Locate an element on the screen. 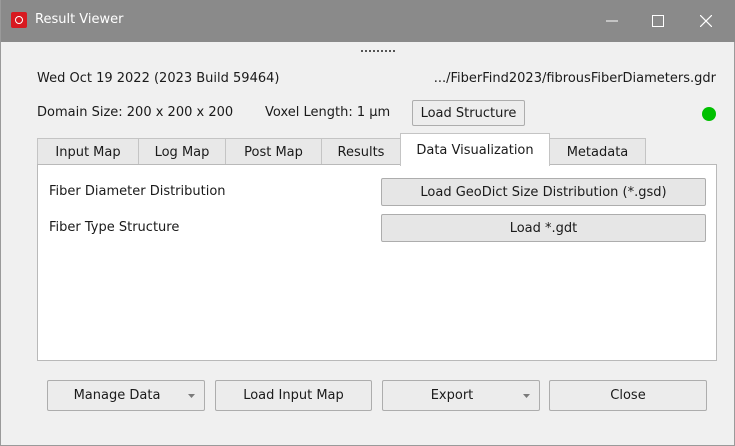  load-gsd-button: Load GeoDict Size Distribution (*.gsd) is located at coordinates (543, 192).